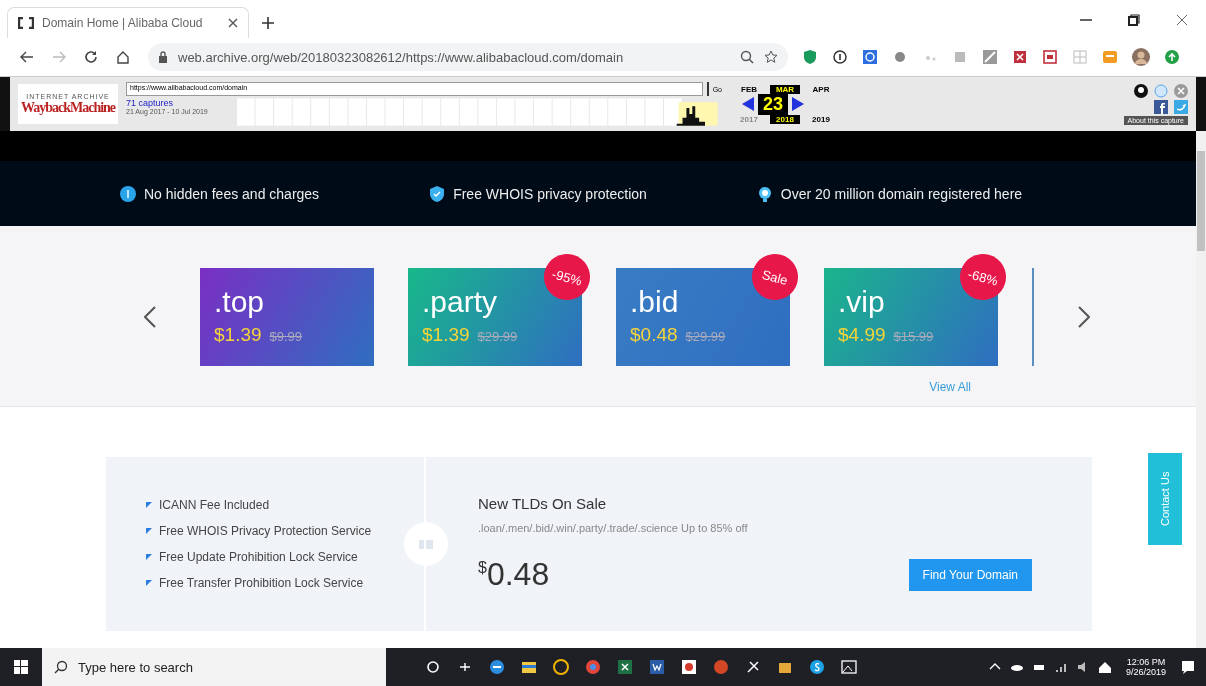 This screenshot has height=686, width=1206. I want to click on cortana-icon, so click(433, 667).